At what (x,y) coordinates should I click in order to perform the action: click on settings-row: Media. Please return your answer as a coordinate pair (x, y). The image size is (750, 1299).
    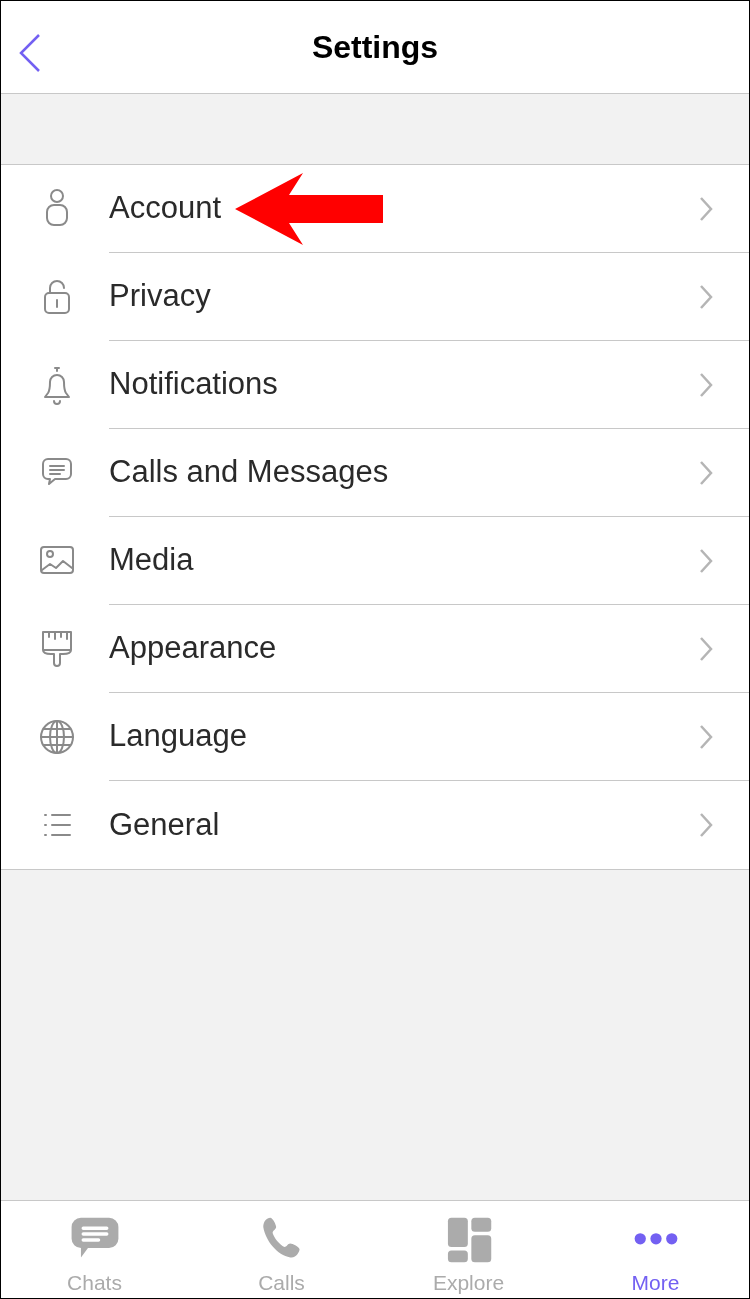
    Looking at the image, I should click on (375, 561).